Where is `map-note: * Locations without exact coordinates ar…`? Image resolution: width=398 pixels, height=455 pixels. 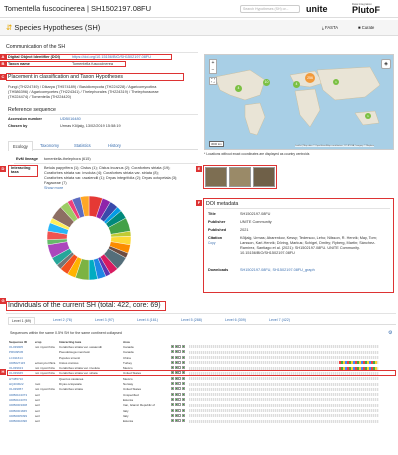
map-note: * Locations without exact coordinates ar… is located at coordinates (257, 154).